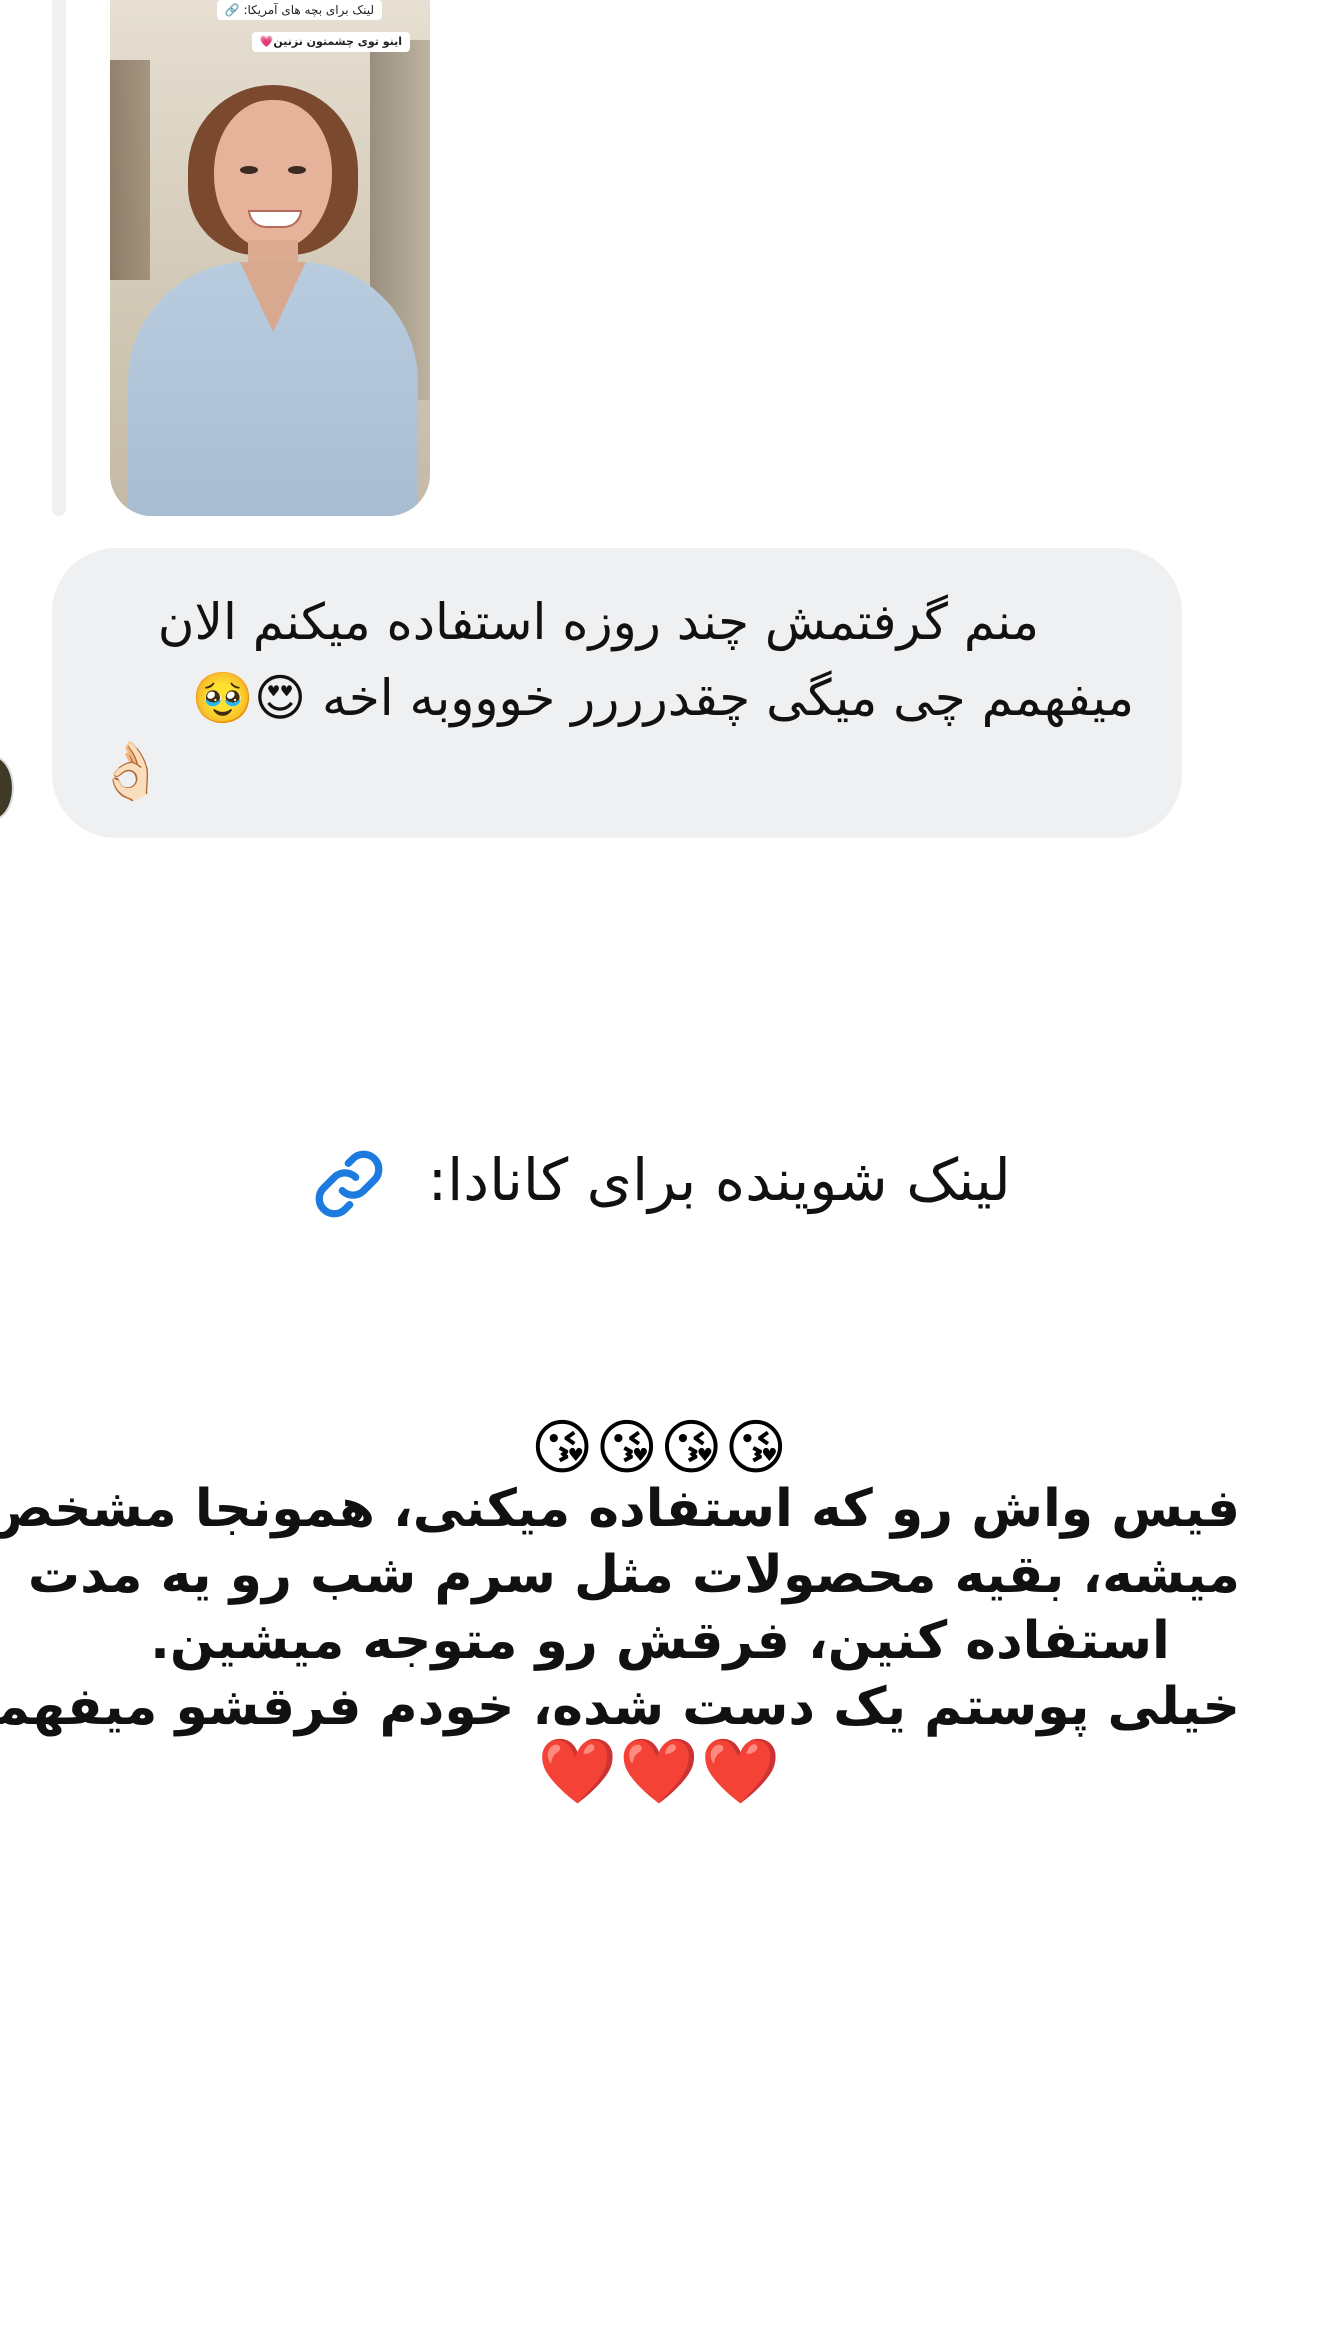  What do you see at coordinates (598, 622) in the screenshot?
I see `message-line: منم گرفتمش چند روزه استفاده میکنم الان` at bounding box center [598, 622].